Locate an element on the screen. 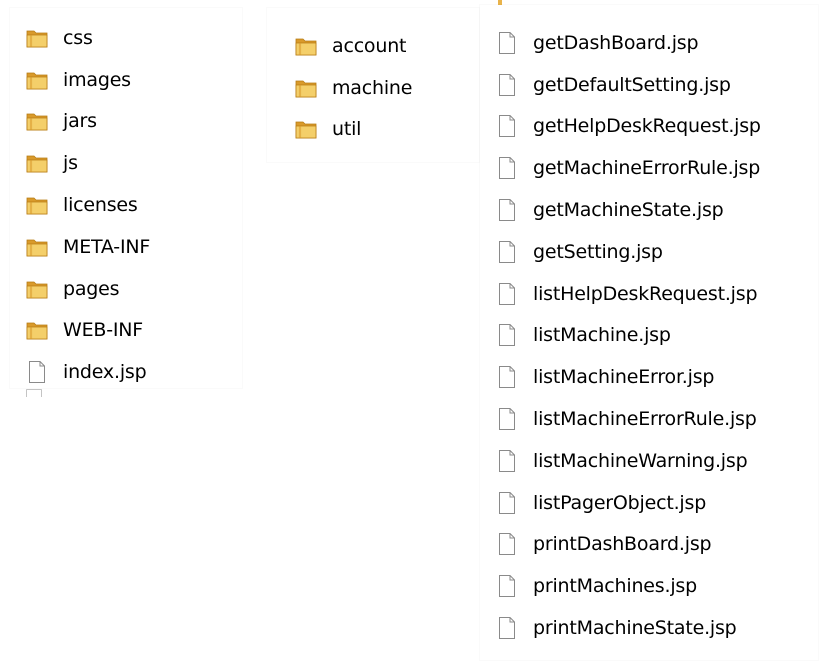 This screenshot has width=824, height=668. folder-item: js is located at coordinates (87, 163).